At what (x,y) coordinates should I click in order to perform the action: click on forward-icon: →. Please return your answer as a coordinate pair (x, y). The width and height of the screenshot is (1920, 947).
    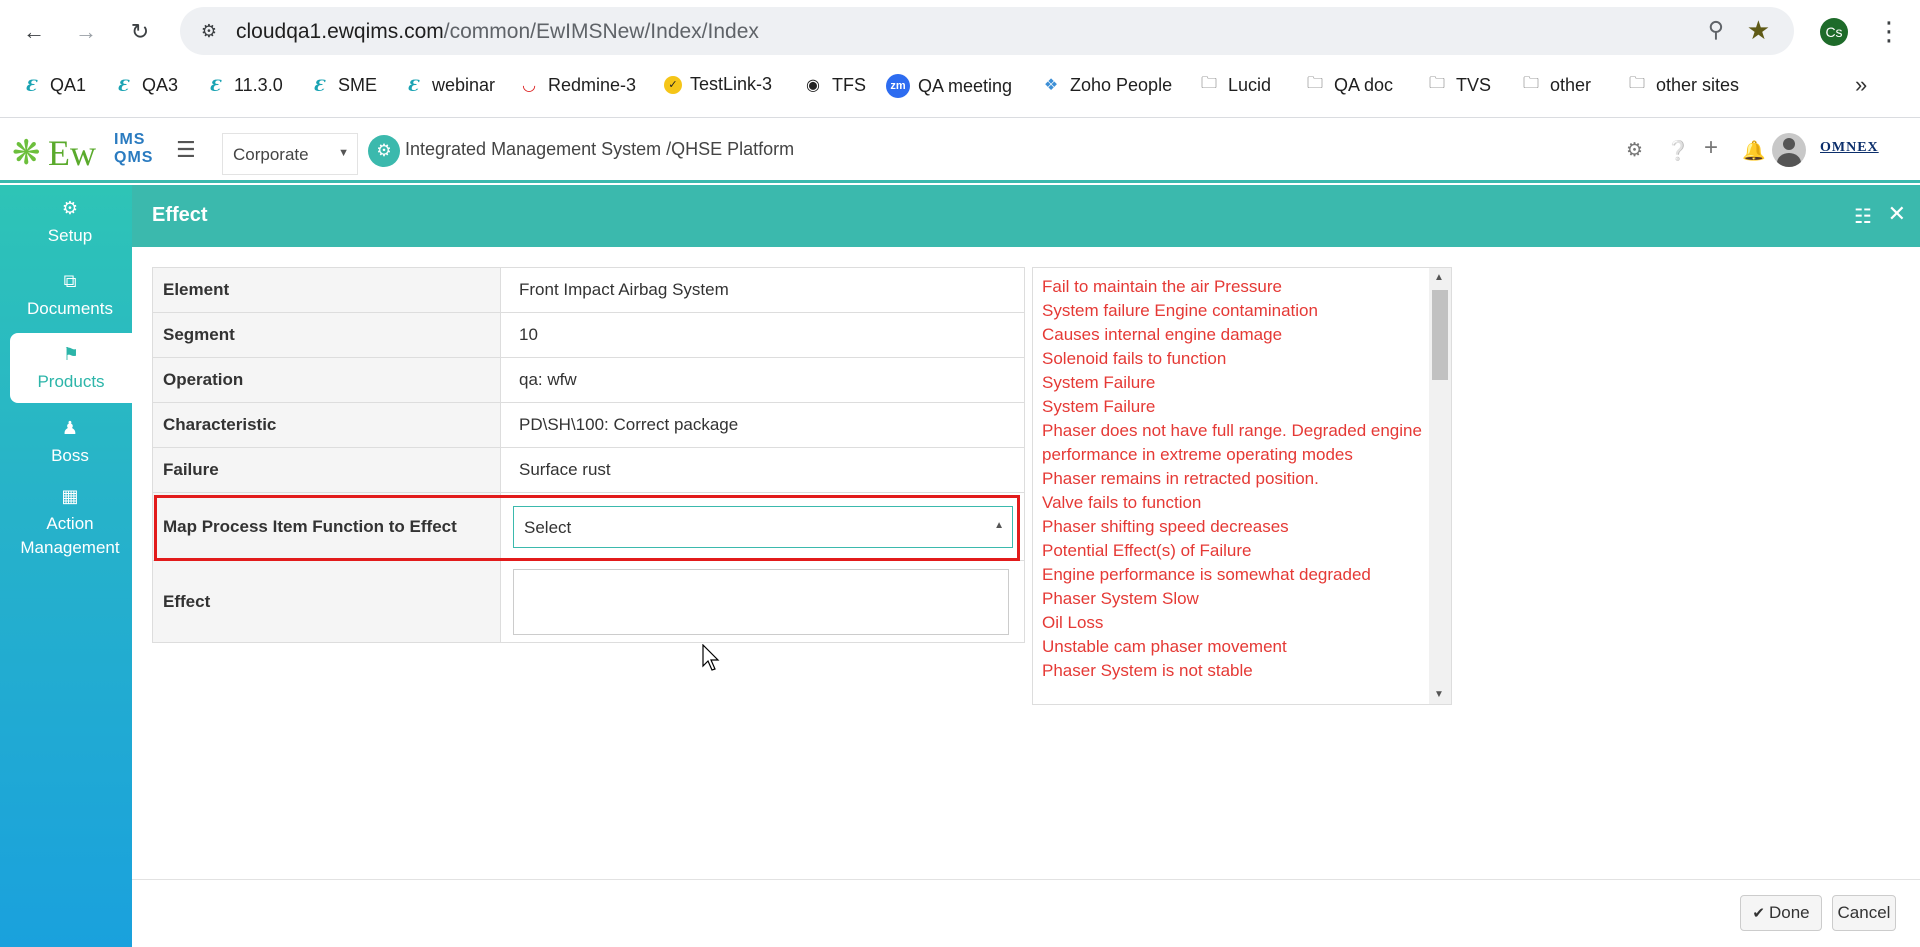
    Looking at the image, I should click on (86, 32).